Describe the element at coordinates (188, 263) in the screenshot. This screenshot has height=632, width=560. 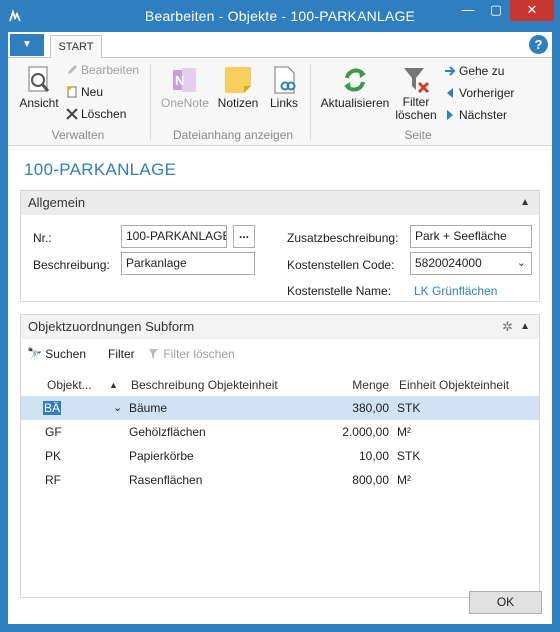
I see `beschreibung-field: Parkanlage` at that location.